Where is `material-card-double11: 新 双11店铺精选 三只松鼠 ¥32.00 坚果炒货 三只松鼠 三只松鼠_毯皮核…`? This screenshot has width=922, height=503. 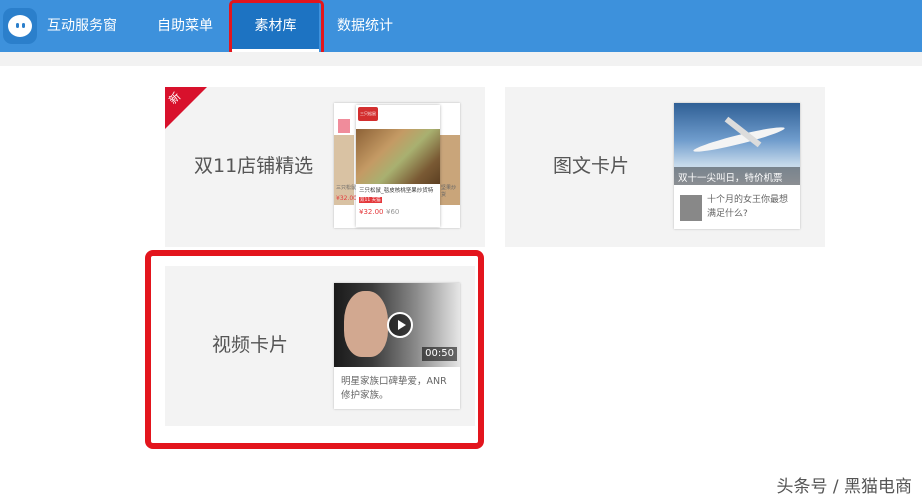
material-card-double11: 新 双11店铺精选 三只松鼠 ¥32.00 坚果炒货 三只松鼠 三只松鼠_毯皮核… is located at coordinates (325, 167).